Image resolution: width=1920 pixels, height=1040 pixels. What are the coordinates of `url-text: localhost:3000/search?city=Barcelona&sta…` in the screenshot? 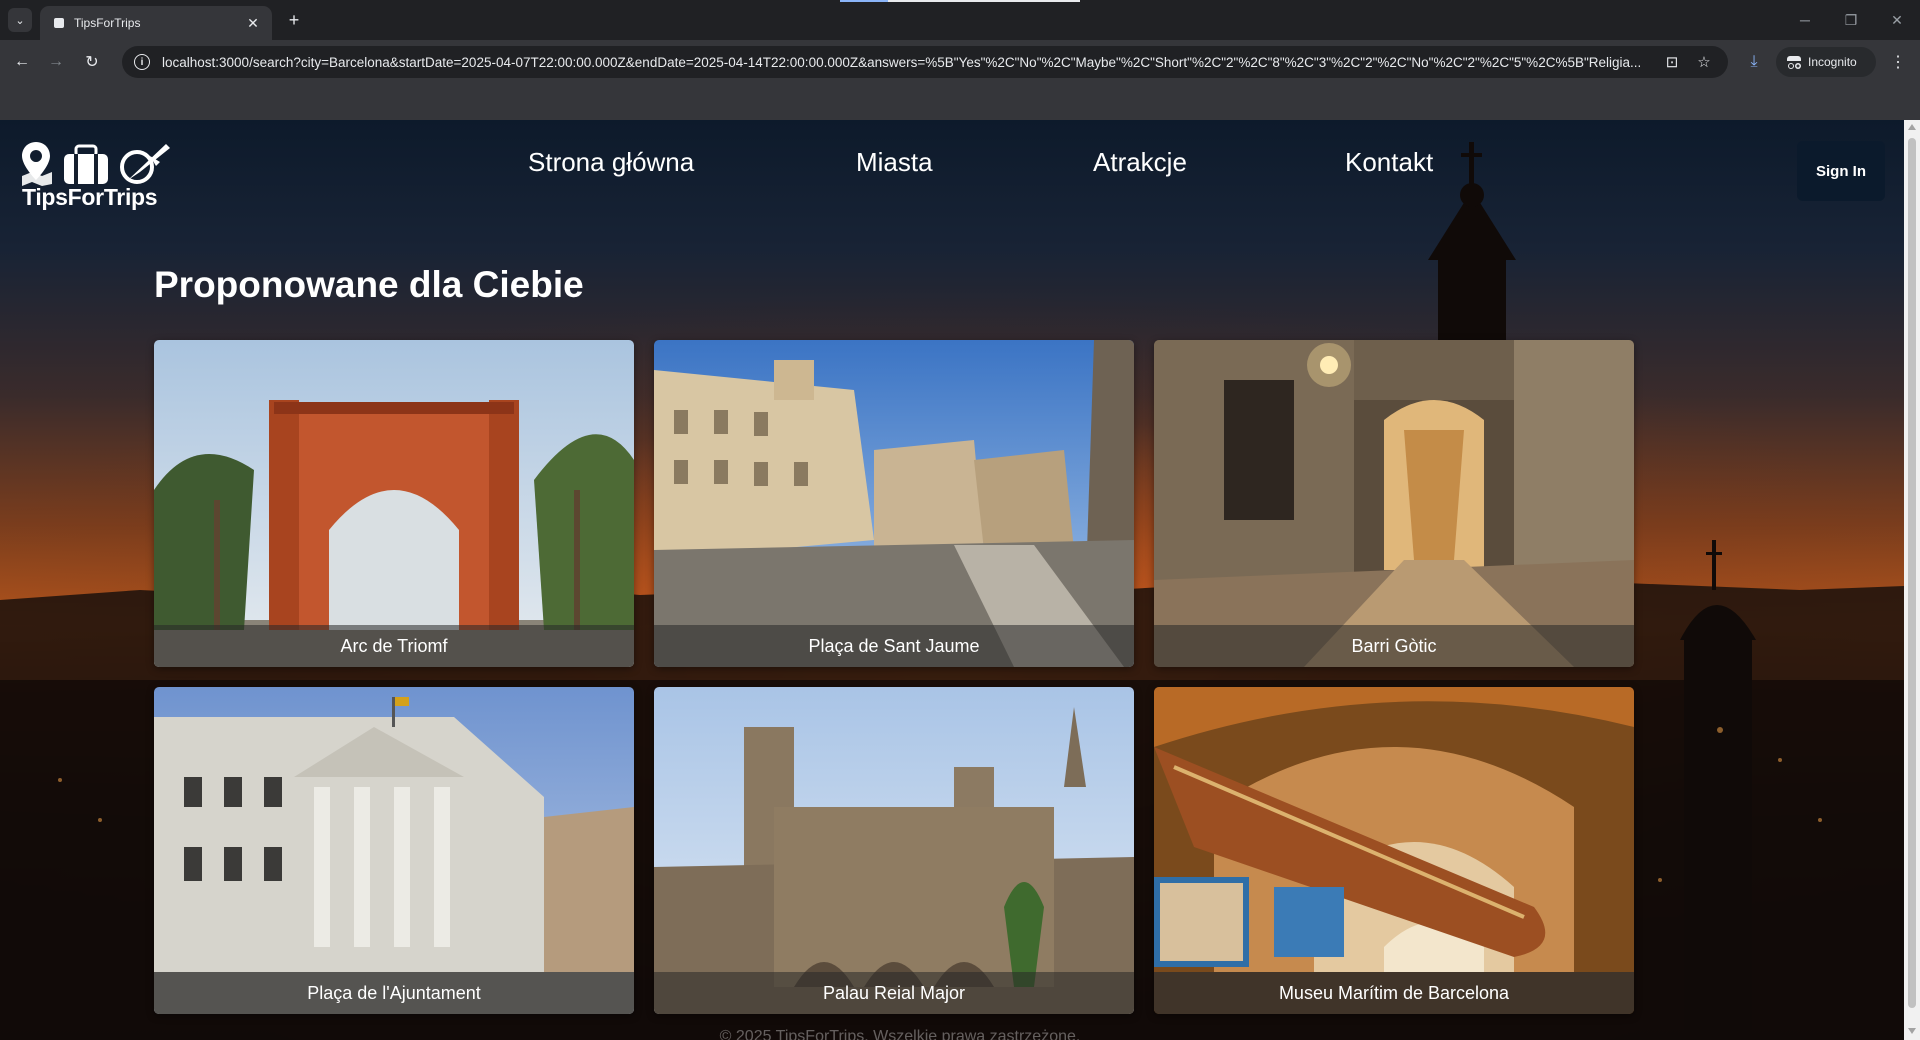 It's located at (907, 62).